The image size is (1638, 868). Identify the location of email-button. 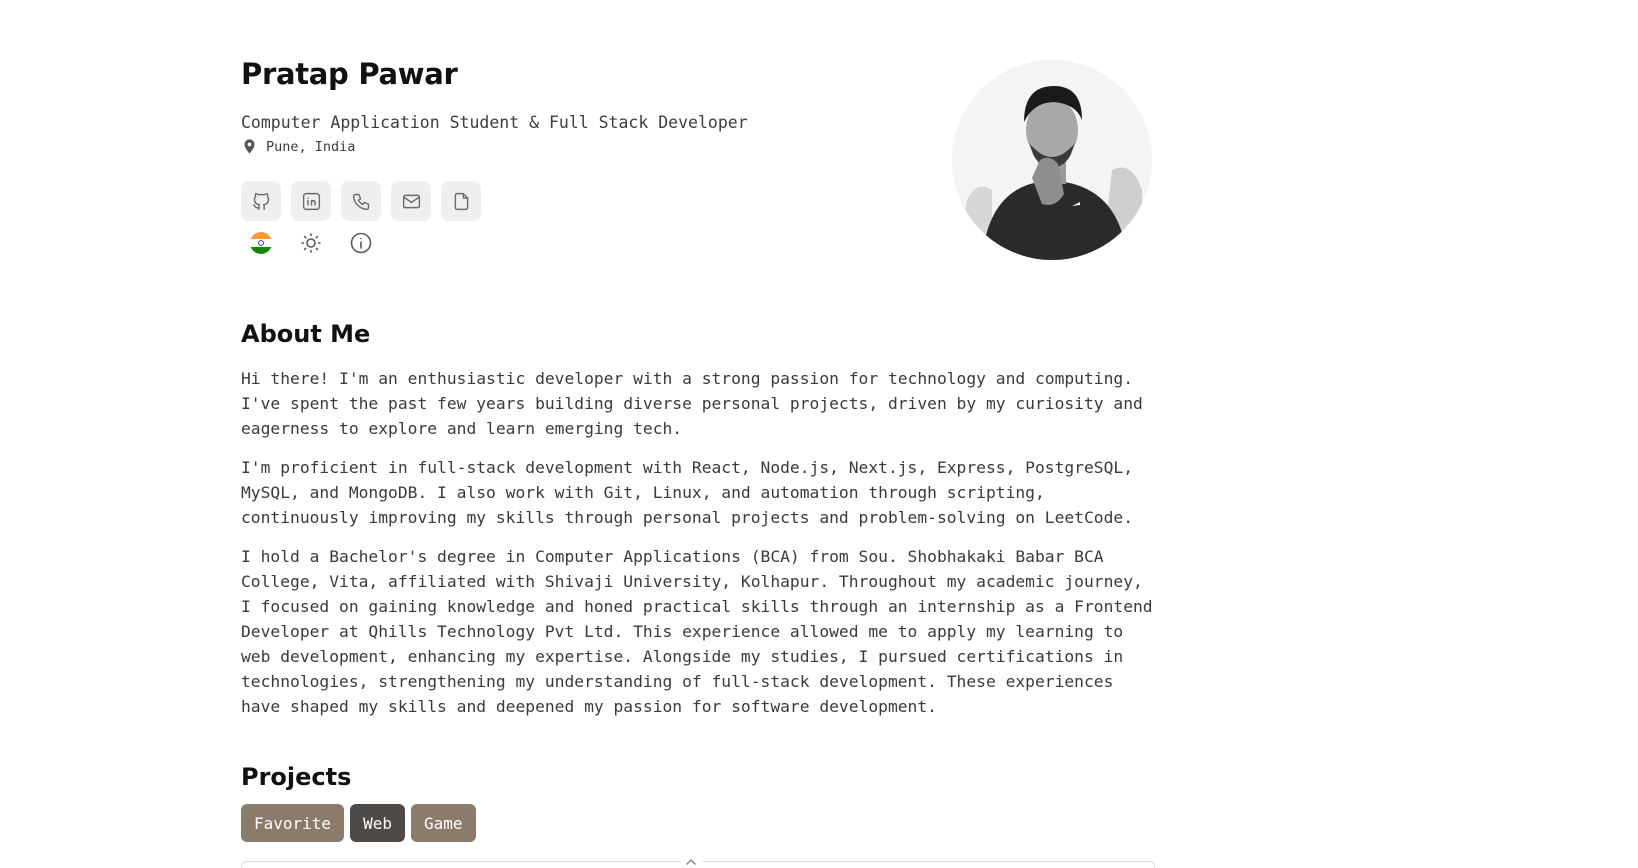
(411, 201).